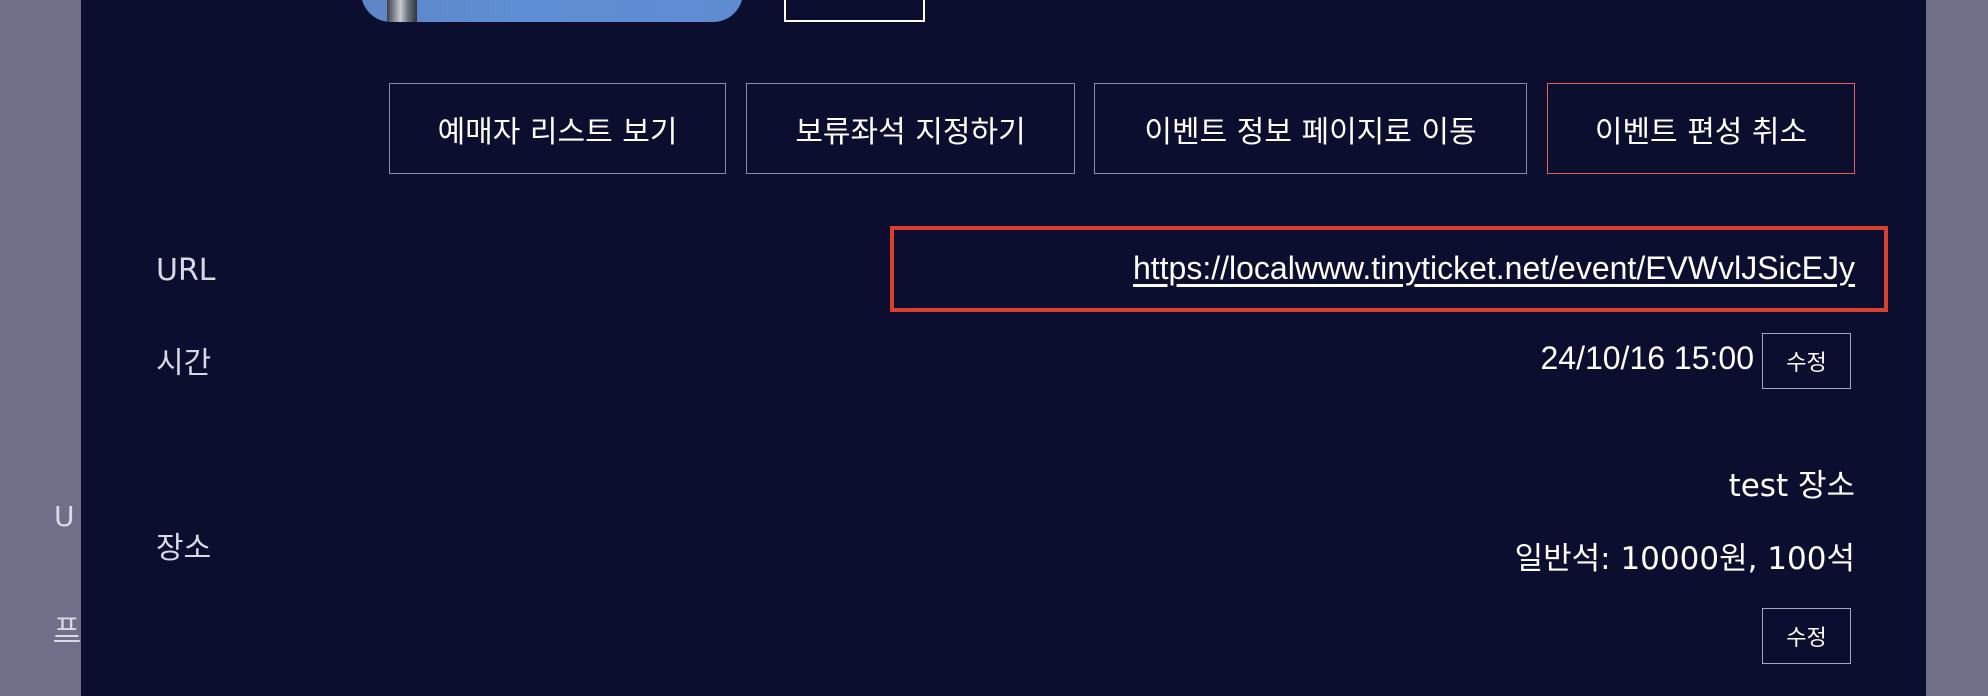 The height and width of the screenshot is (696, 1988). Describe the element at coordinates (1647, 358) in the screenshot. I see `event-time-value: 24/10/16 15:00` at that location.